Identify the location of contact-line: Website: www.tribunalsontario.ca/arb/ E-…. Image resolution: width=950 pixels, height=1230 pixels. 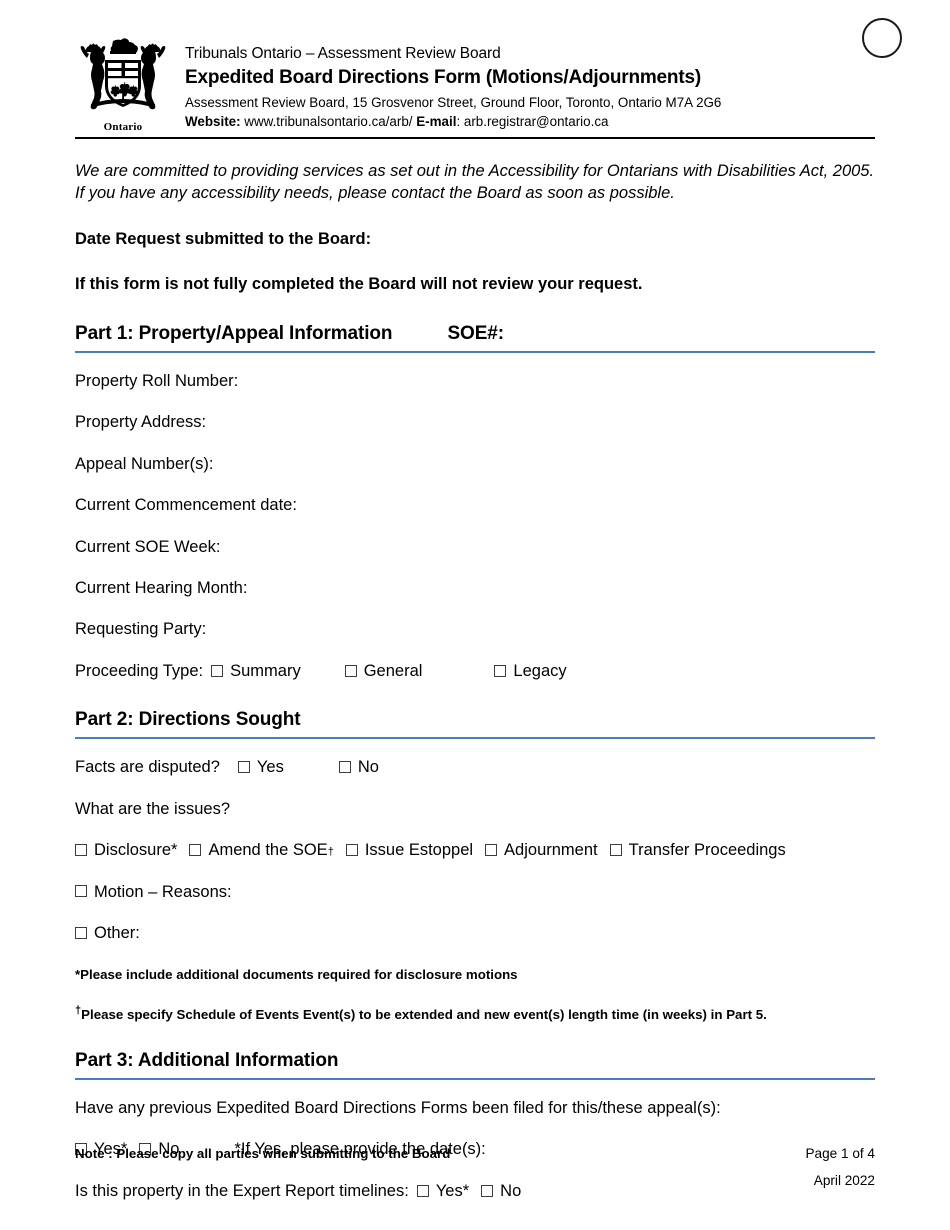
(530, 121).